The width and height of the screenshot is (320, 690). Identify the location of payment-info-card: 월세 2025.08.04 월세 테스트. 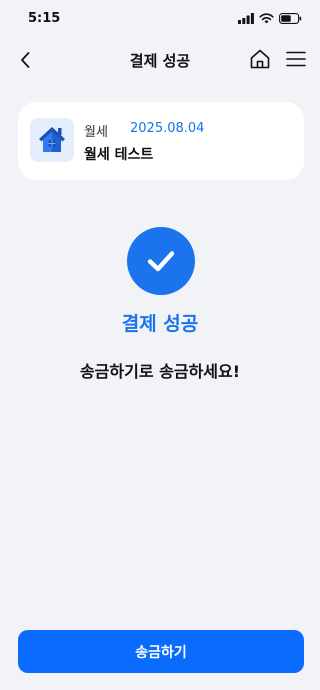
(161, 141).